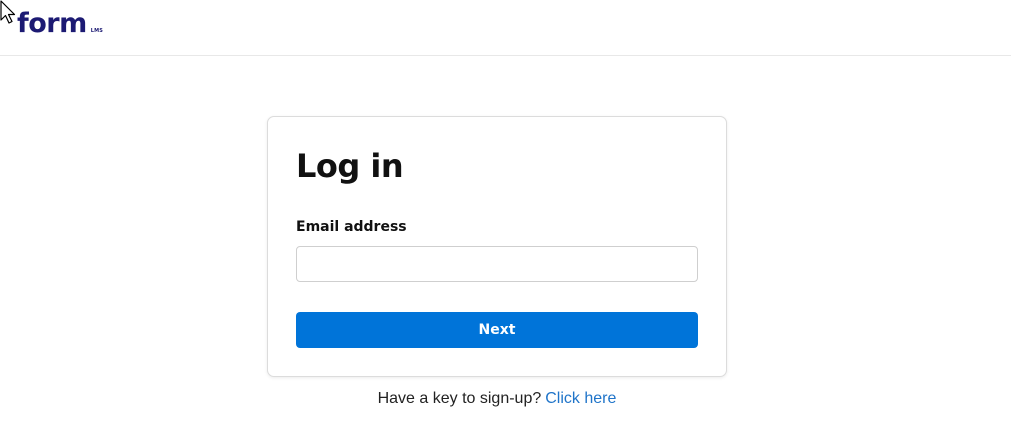 The height and width of the screenshot is (434, 1011). Describe the element at coordinates (580, 398) in the screenshot. I see `signup-link: Click here` at that location.